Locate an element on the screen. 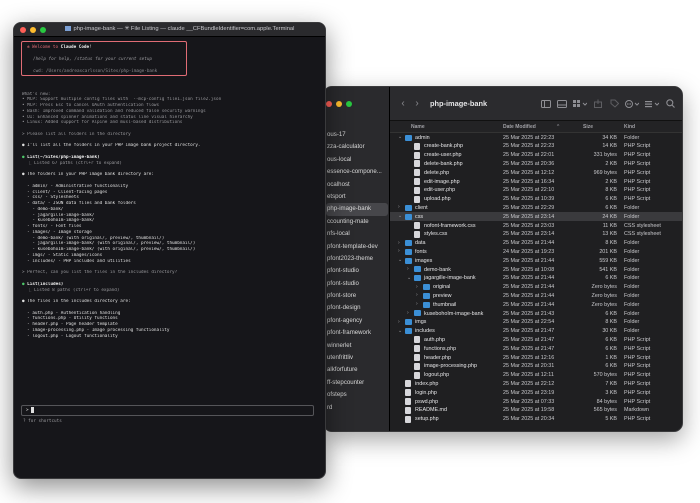 The width and height of the screenshot is (700, 503). view-options-icon is located at coordinates (580, 103).